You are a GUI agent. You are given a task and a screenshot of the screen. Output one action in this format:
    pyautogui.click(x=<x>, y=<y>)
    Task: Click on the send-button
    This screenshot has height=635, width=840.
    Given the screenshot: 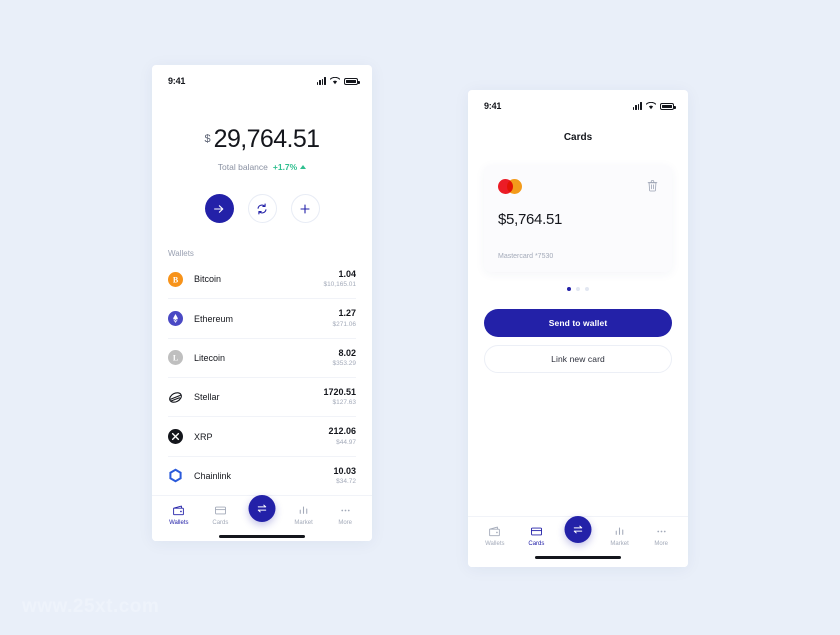 What is the action you would take?
    pyautogui.click(x=219, y=208)
    